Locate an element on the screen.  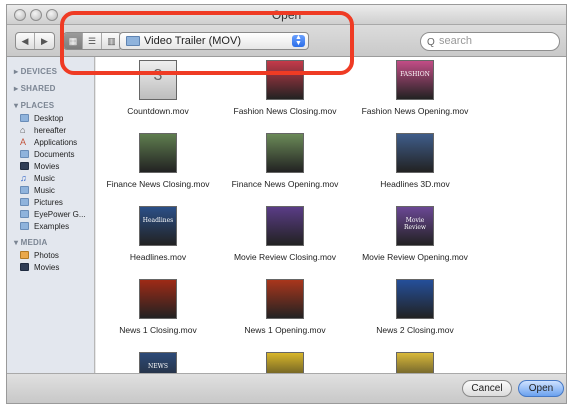
music-icon: ♫ is located at coordinates (23, 178).